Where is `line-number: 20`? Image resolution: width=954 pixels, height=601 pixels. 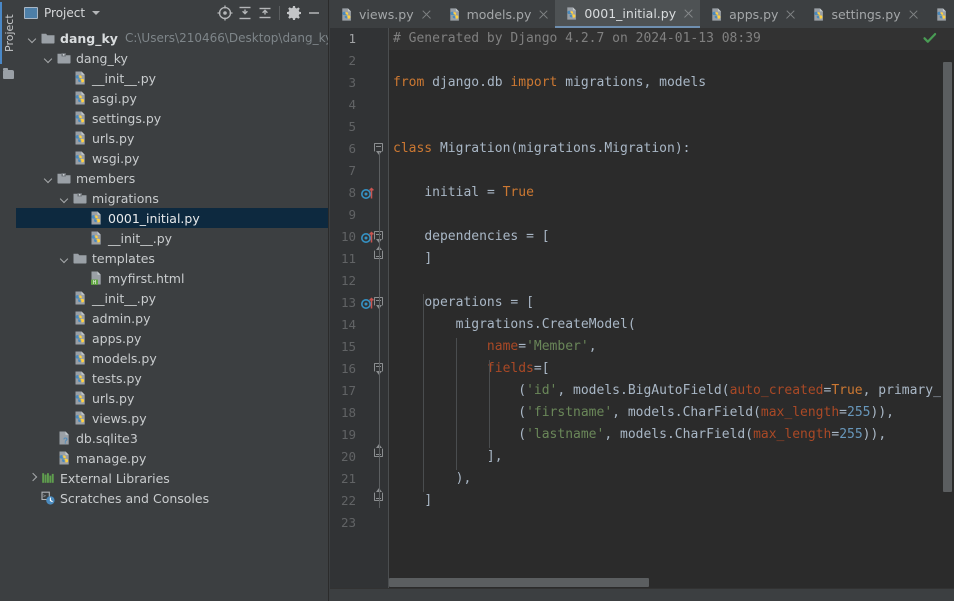 line-number: 20 is located at coordinates (348, 456).